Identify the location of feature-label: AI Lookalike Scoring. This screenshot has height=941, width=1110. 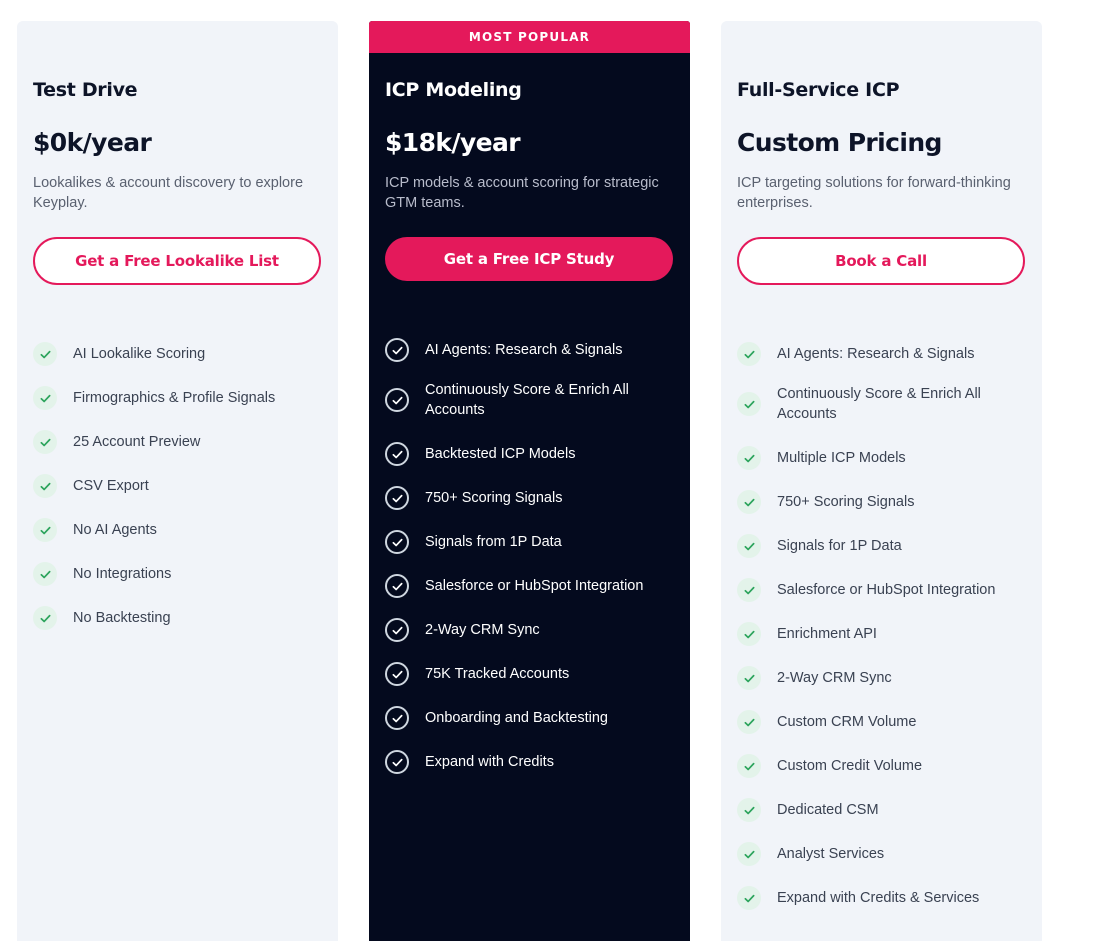
(139, 354).